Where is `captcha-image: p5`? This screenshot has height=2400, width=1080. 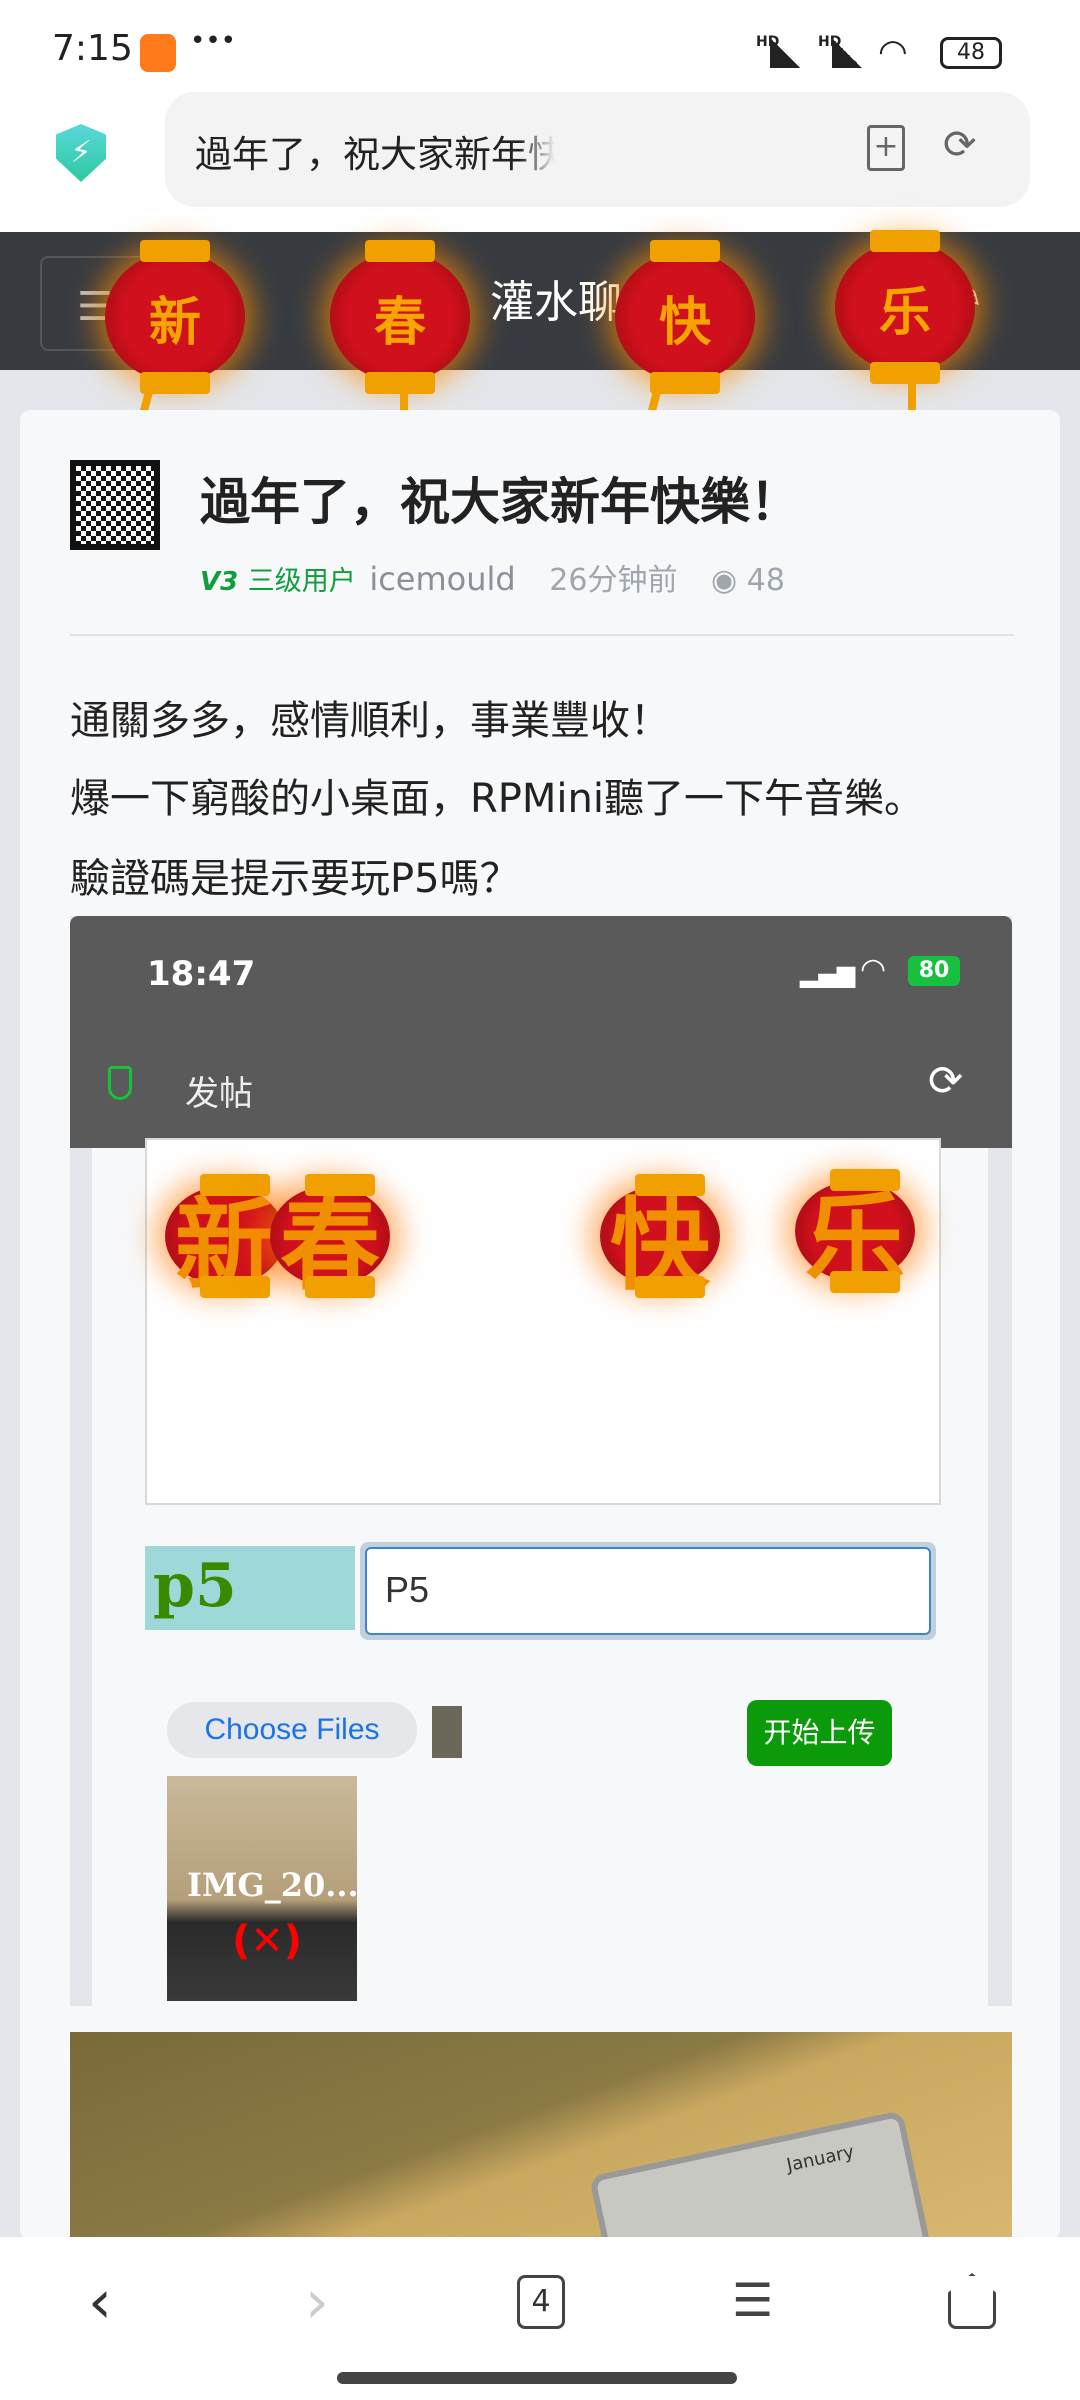
captcha-image: p5 is located at coordinates (250, 1588).